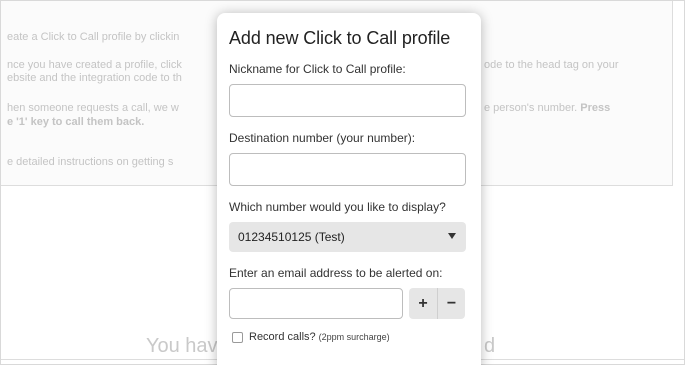 The width and height of the screenshot is (685, 365). I want to click on destination-label: Destination number (your number):, so click(322, 138).